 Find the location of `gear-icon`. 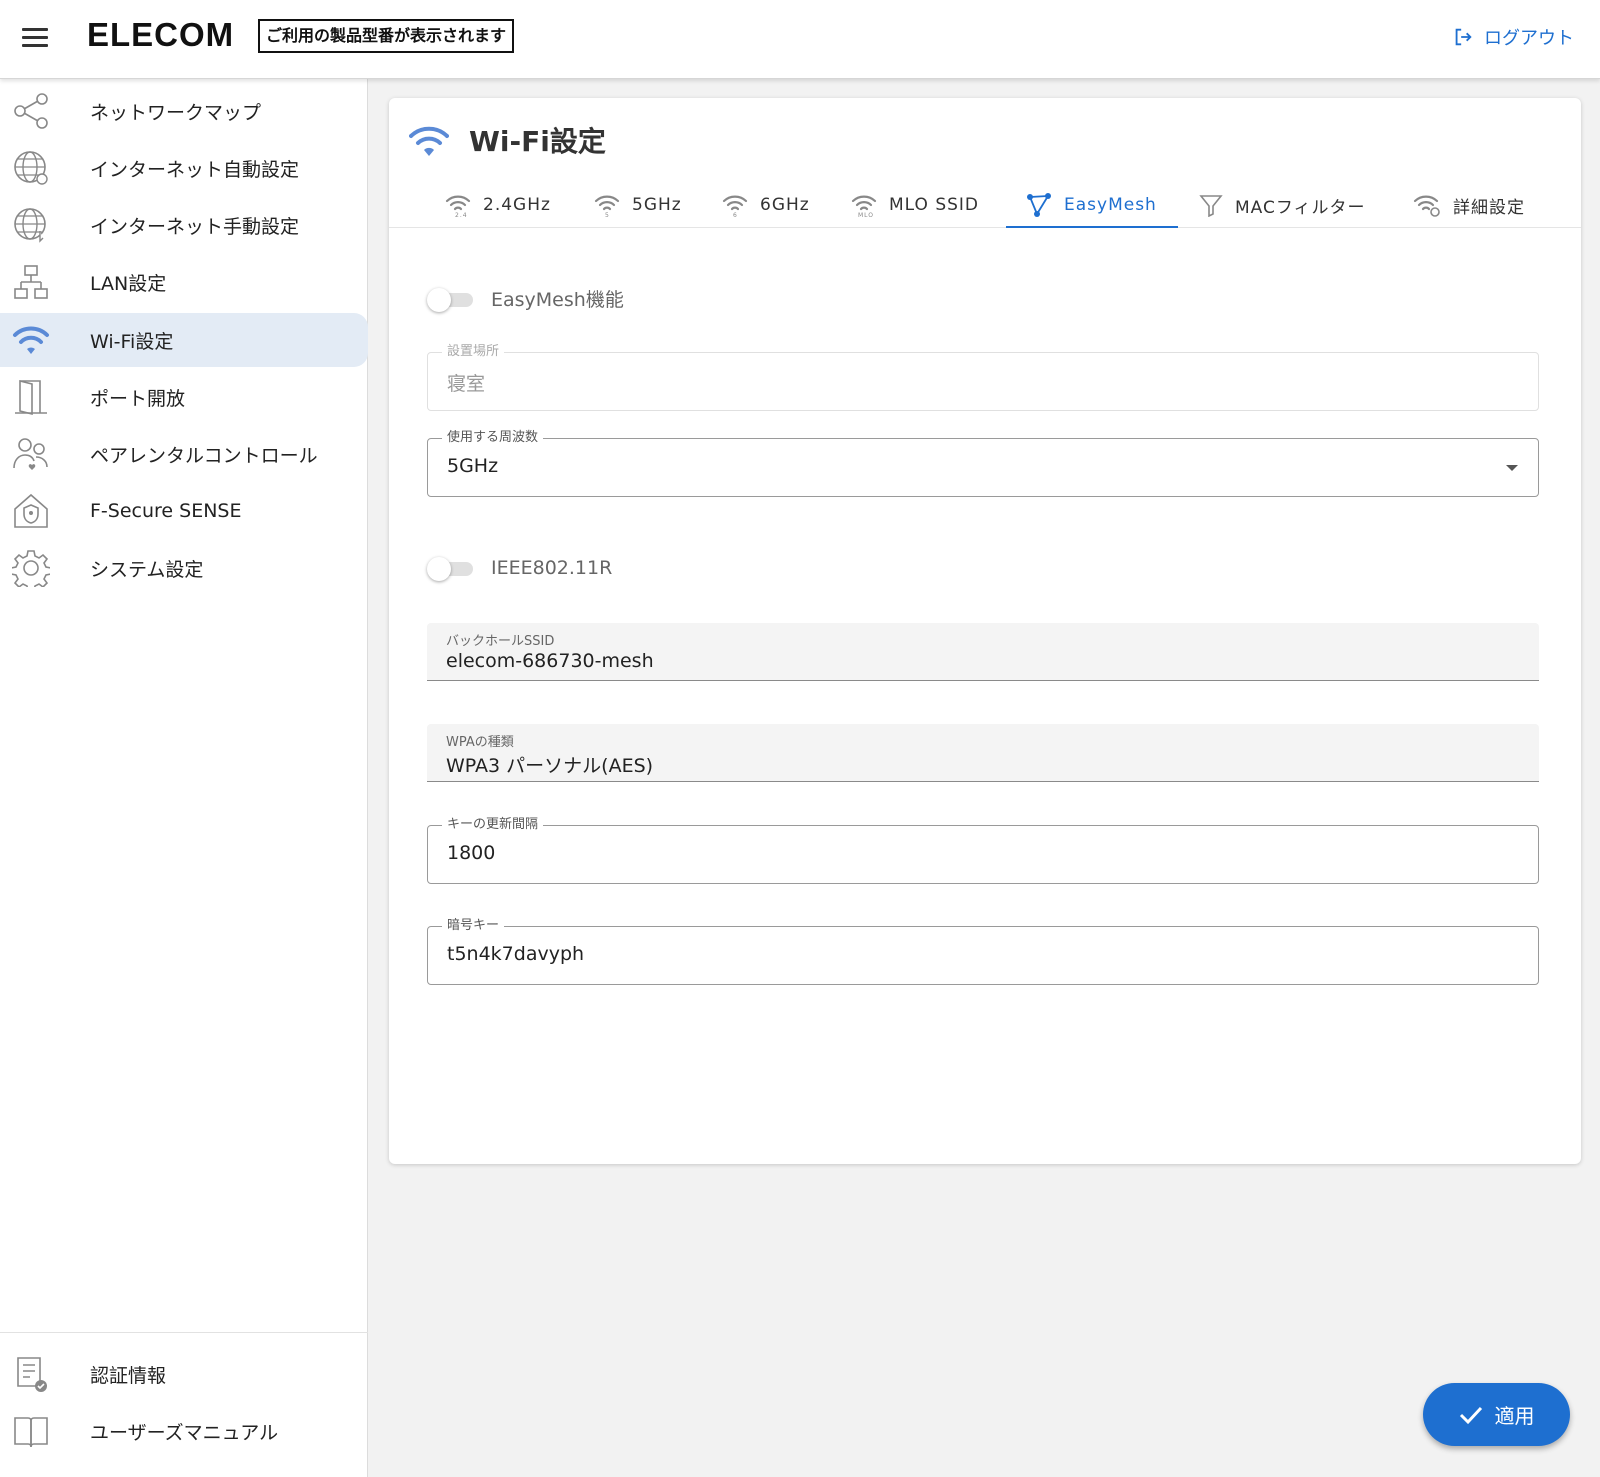

gear-icon is located at coordinates (31, 568).